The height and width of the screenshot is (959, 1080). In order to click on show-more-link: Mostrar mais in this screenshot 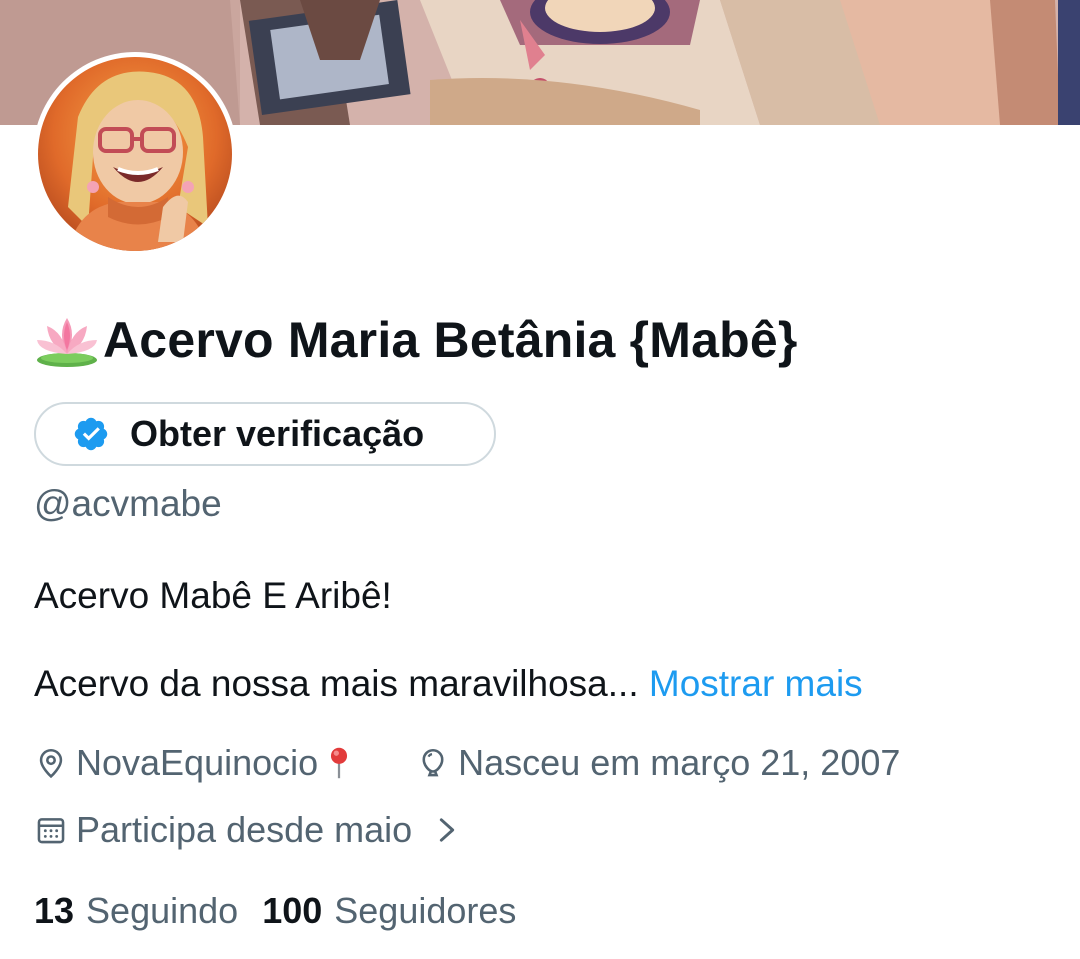, I will do `click(756, 683)`.